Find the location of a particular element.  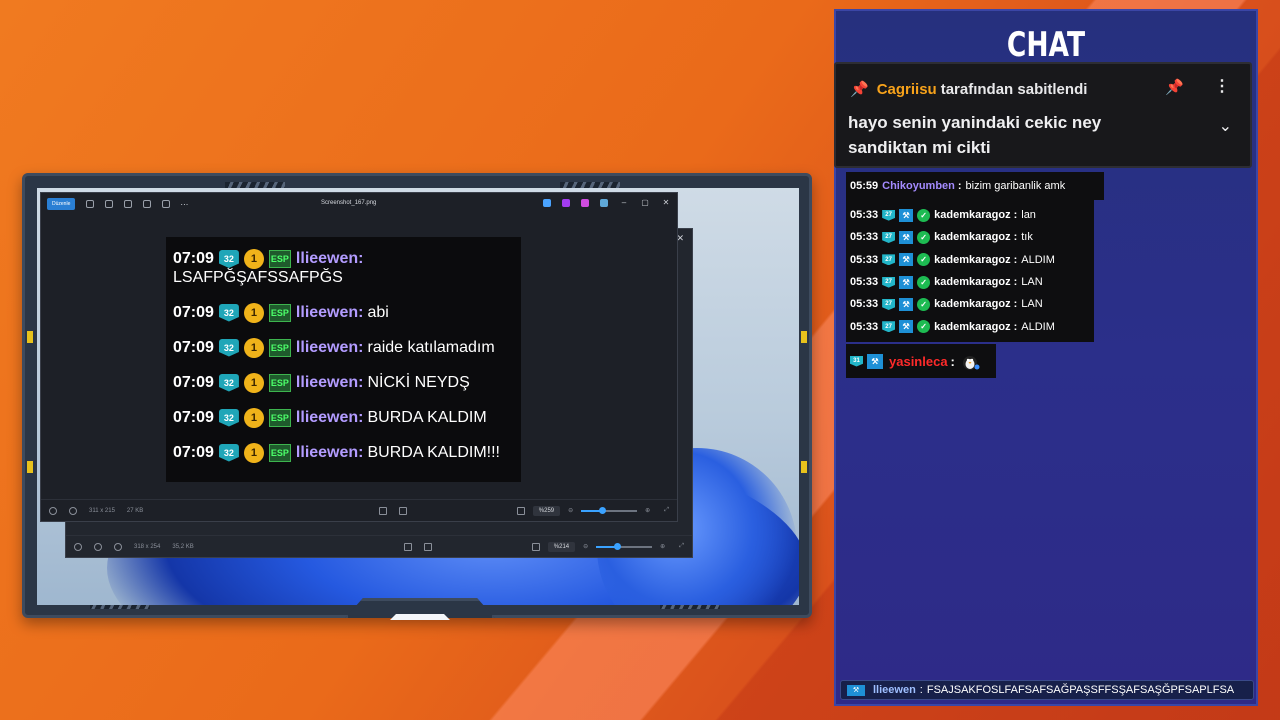

file-size: 27 KB is located at coordinates (135, 510).